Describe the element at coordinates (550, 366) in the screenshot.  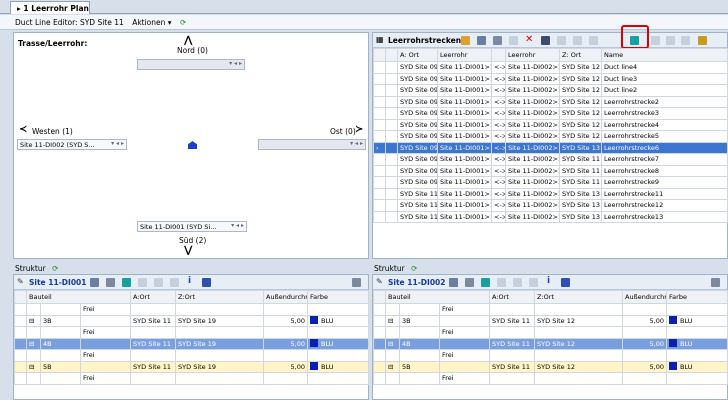
I see `table-row: ⊟ 5B SYD Site 11 SYD Site 12 5,00 BLU` at that location.